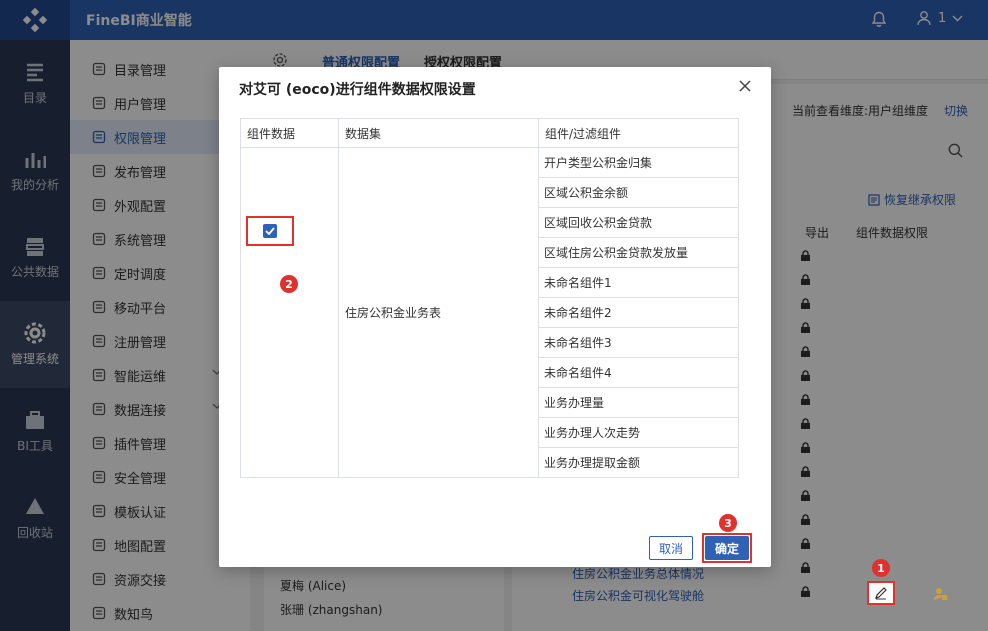 This screenshot has width=988, height=631. What do you see at coordinates (638, 222) in the screenshot?
I see `widget-cell: 区域回收公积金贷款` at bounding box center [638, 222].